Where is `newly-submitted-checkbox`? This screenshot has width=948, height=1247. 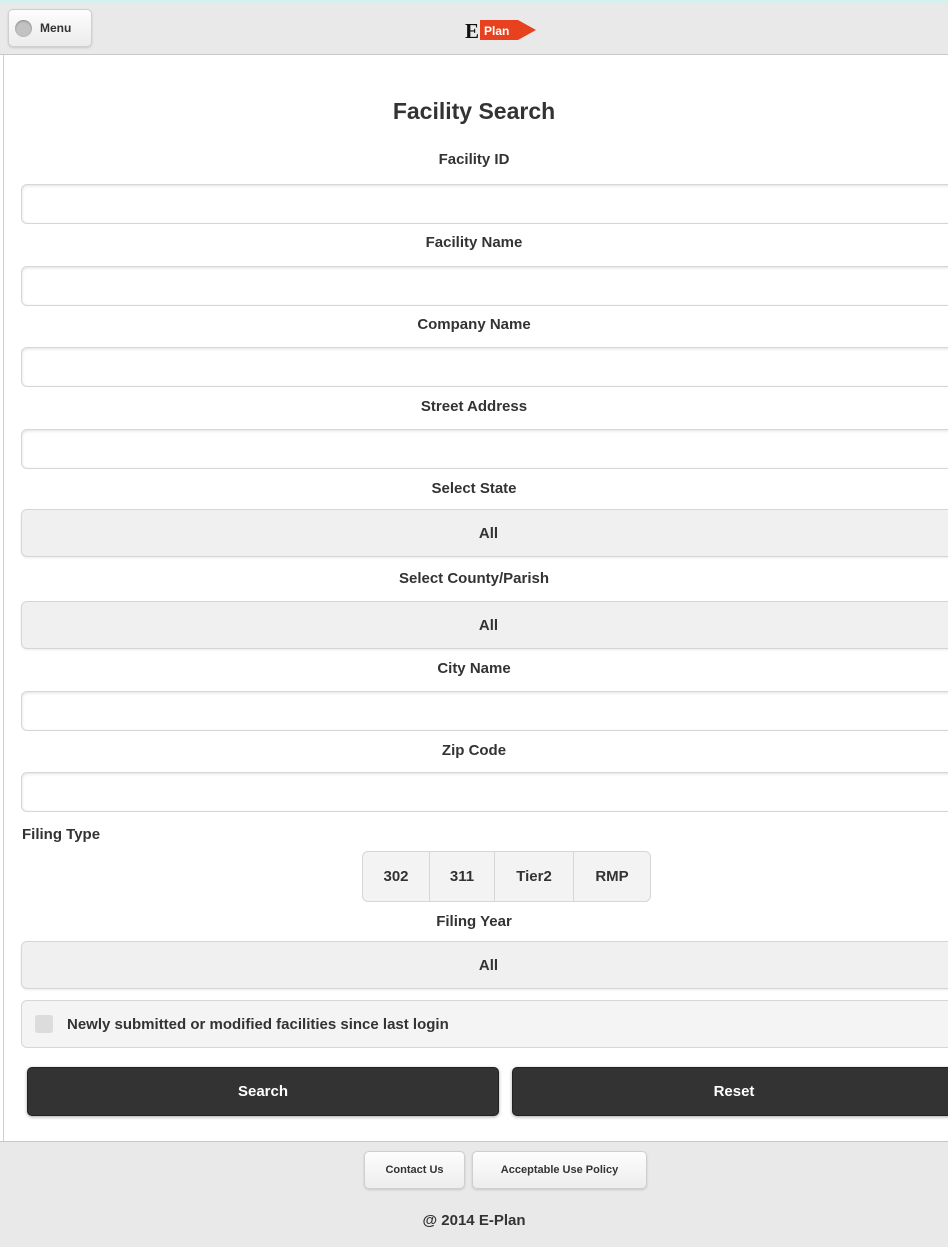
newly-submitted-checkbox is located at coordinates (44, 1024).